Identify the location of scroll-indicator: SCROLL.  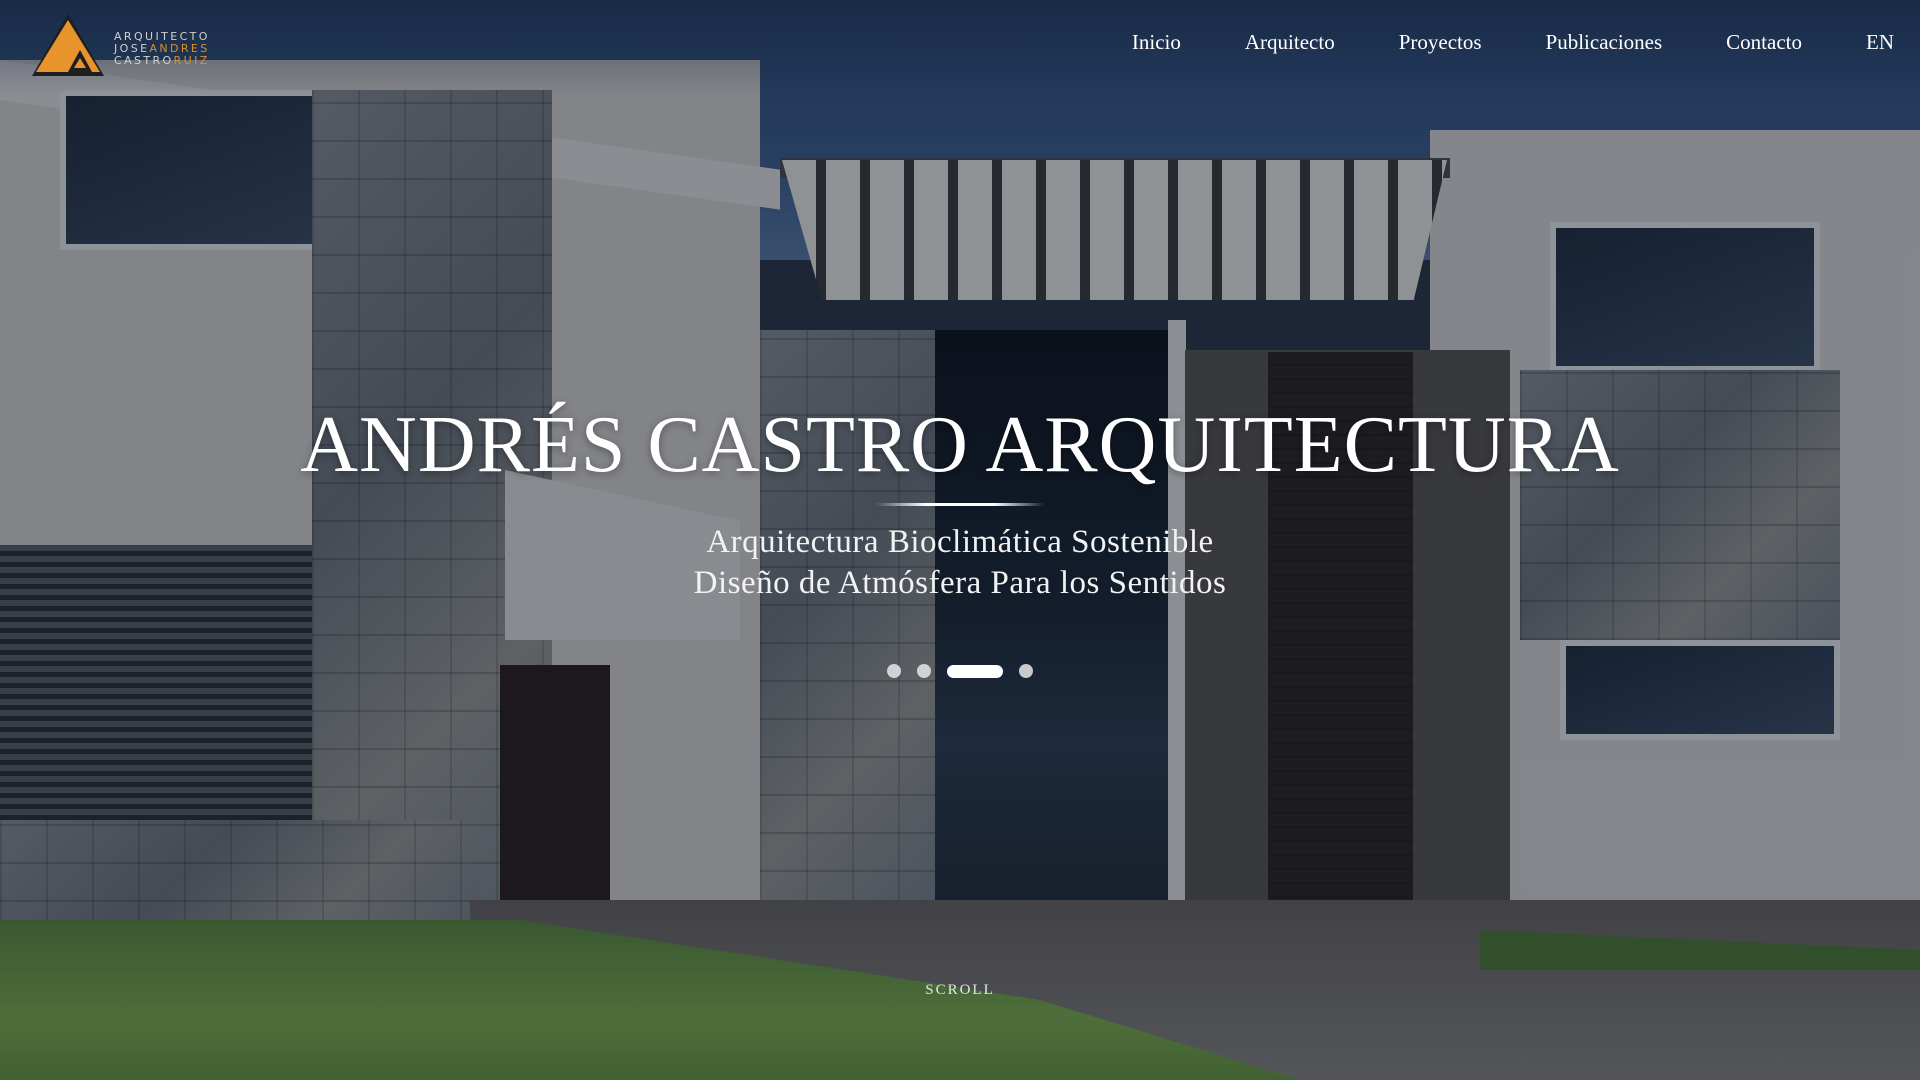
(960, 990).